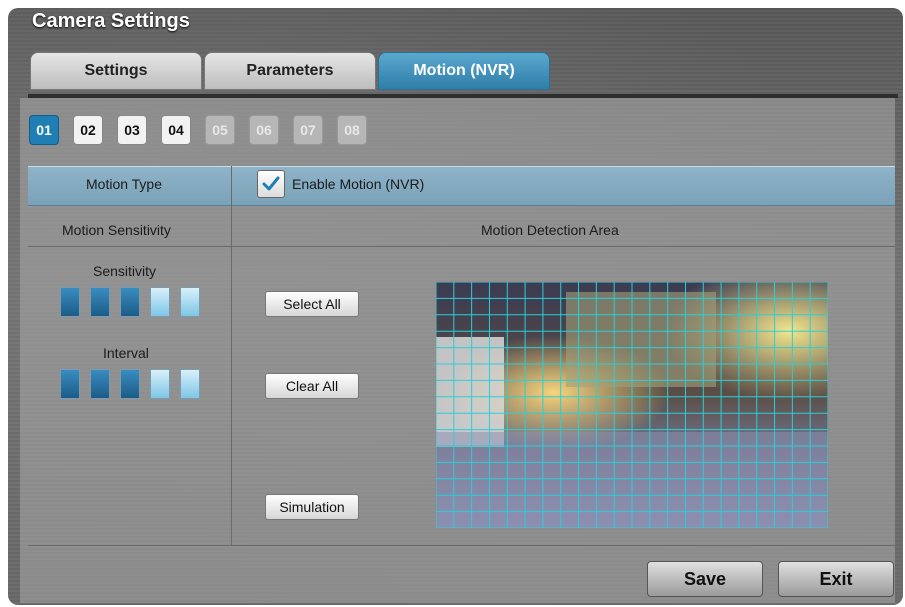 This screenshot has width=905, height=607. Describe the element at coordinates (124, 184) in the screenshot. I see `motion-type-label: Motion Type` at that location.